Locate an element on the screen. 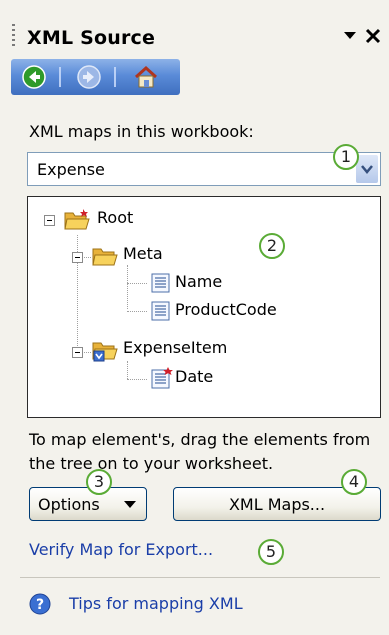 The height and width of the screenshot is (635, 389). back-arrow-icon is located at coordinates (34, 77).